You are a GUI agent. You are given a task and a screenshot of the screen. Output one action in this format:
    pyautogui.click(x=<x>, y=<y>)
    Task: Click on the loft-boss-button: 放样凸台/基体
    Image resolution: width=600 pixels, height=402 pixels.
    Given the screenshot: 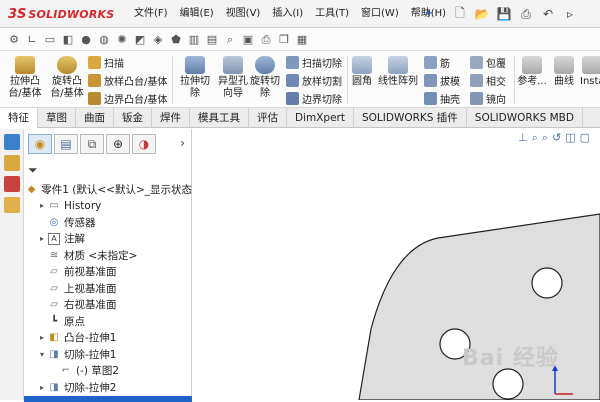 What is the action you would take?
    pyautogui.click(x=127, y=80)
    